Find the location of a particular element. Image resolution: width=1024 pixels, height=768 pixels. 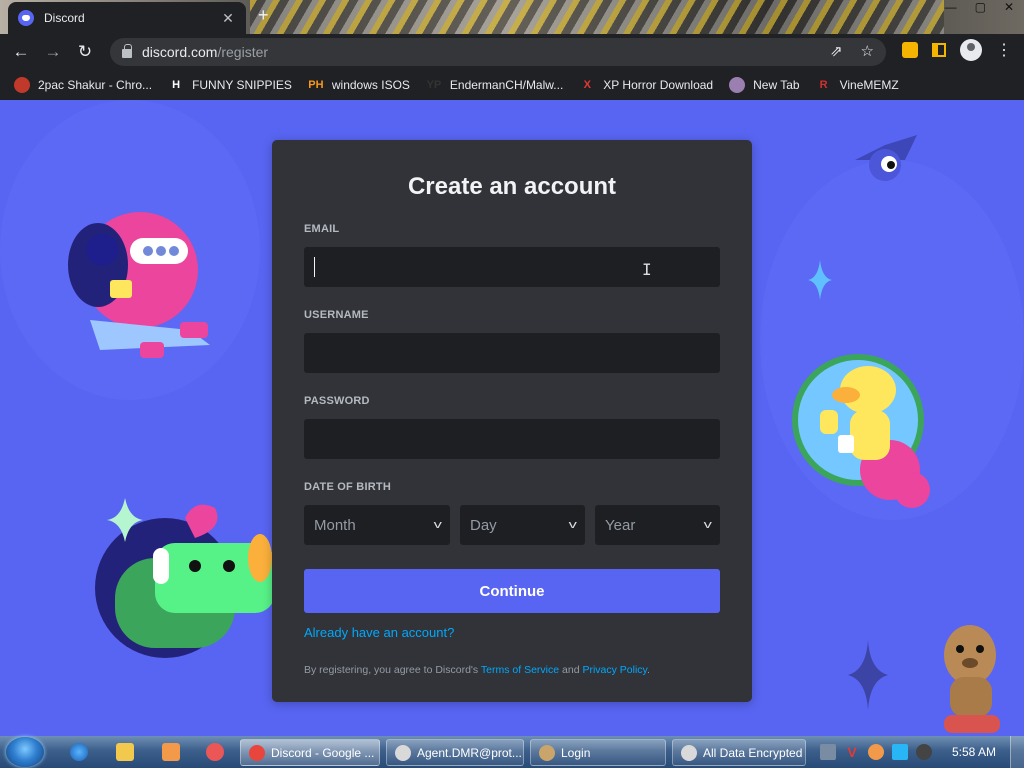

forward-icon: → is located at coordinates (53, 52).